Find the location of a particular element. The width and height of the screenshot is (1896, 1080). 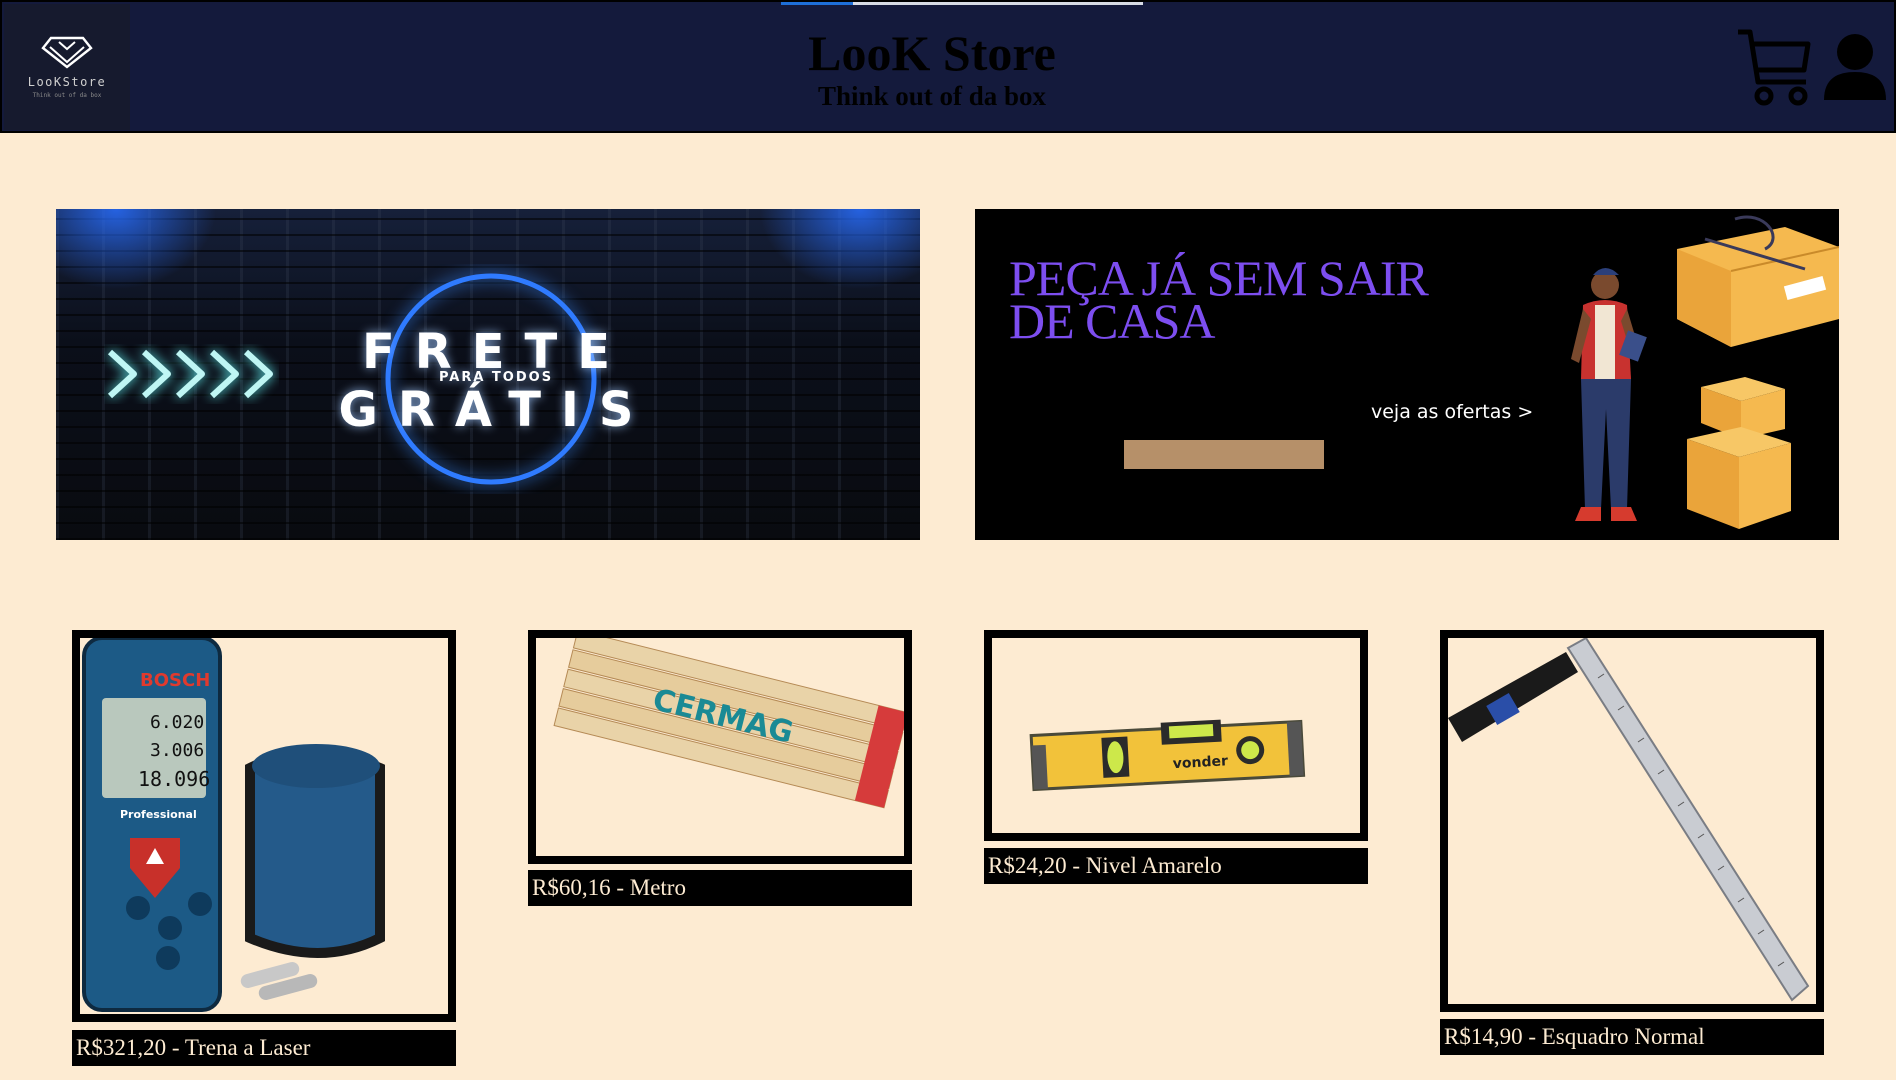

promo-button-bar is located at coordinates (1224, 454).